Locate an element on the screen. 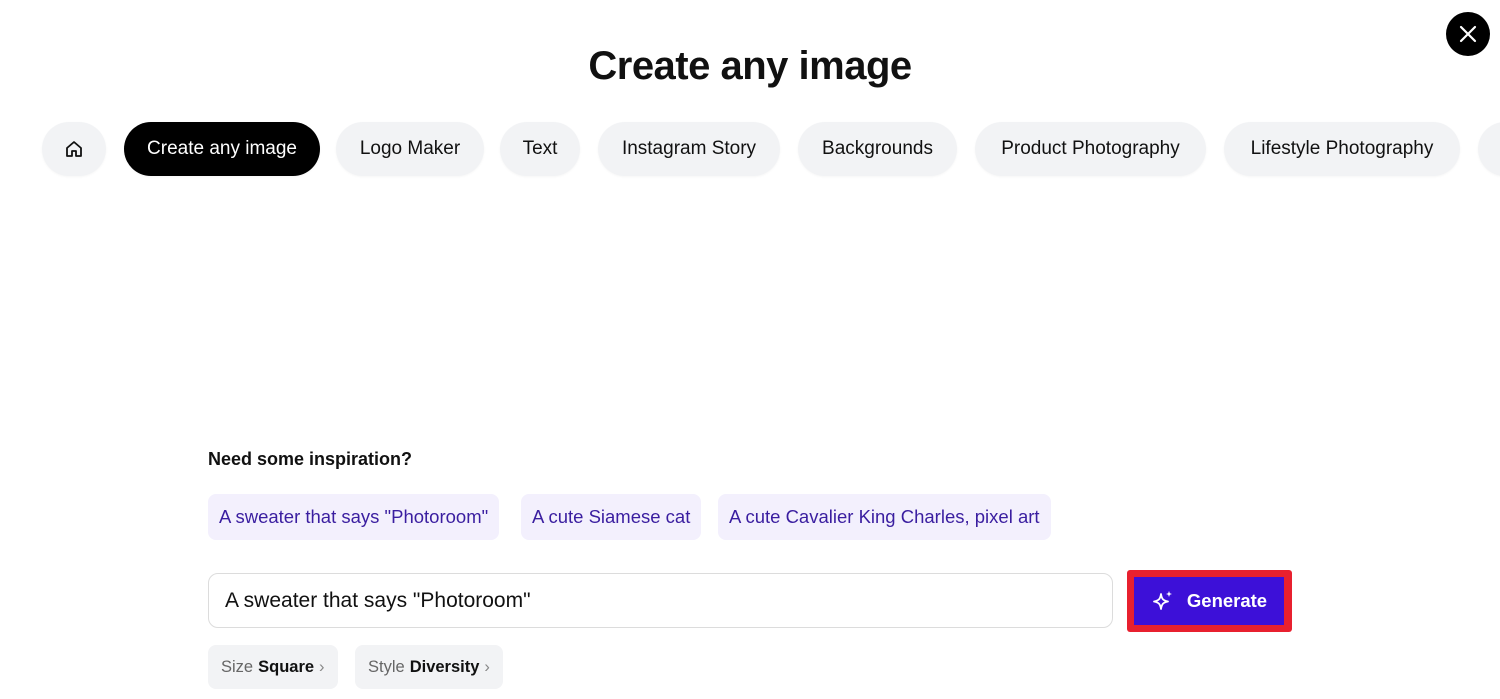 This screenshot has height=699, width=1500. size-value: Square is located at coordinates (286, 666).